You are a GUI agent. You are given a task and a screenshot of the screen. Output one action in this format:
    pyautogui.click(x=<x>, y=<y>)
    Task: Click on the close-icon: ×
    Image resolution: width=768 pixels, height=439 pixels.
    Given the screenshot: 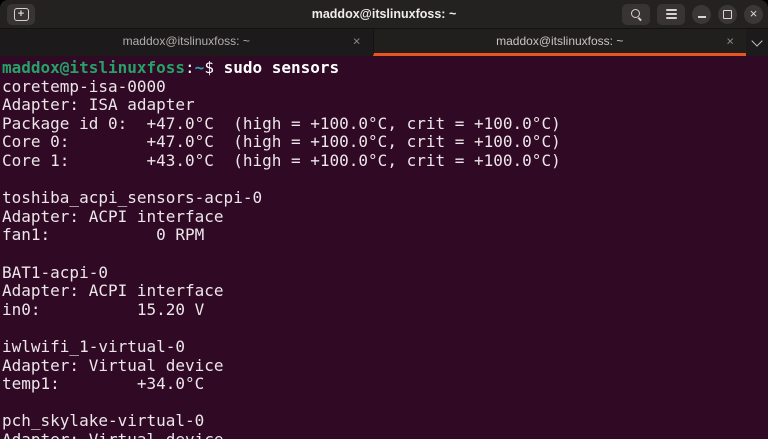 What is the action you would take?
    pyautogui.click(x=753, y=13)
    